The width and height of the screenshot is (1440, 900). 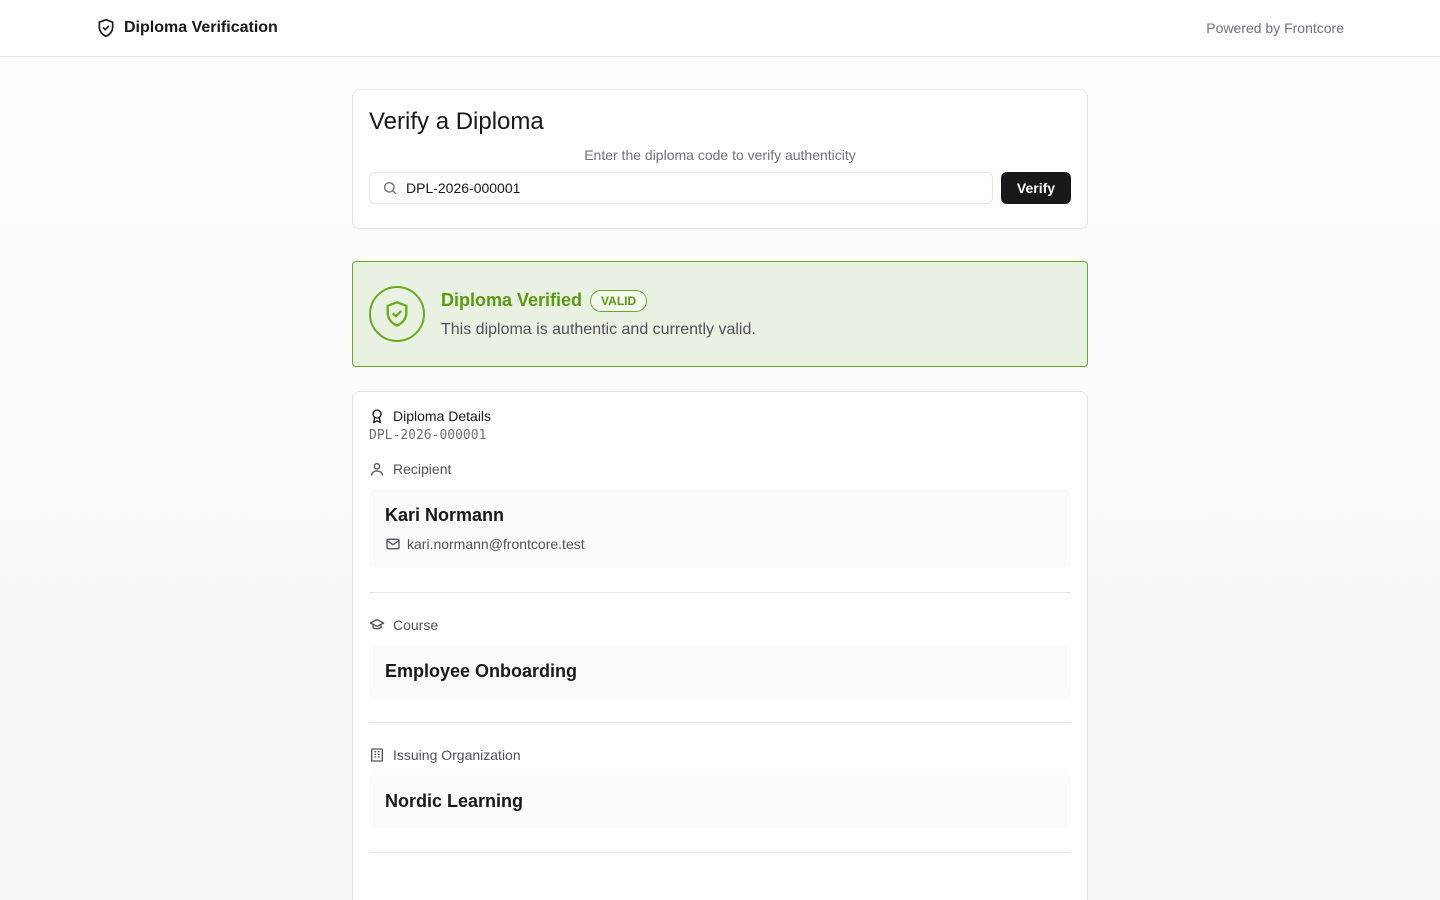 What do you see at coordinates (428, 435) in the screenshot?
I see `diploma-code: DPL-2026-000001` at bounding box center [428, 435].